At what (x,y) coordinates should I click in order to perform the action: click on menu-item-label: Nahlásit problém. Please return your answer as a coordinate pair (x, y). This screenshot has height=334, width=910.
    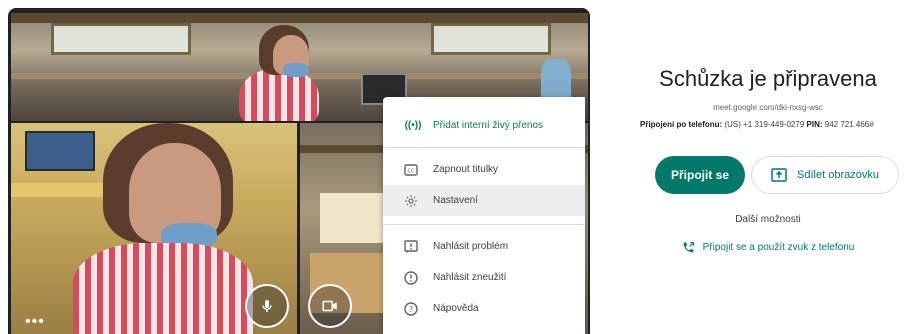
    Looking at the image, I should click on (471, 246).